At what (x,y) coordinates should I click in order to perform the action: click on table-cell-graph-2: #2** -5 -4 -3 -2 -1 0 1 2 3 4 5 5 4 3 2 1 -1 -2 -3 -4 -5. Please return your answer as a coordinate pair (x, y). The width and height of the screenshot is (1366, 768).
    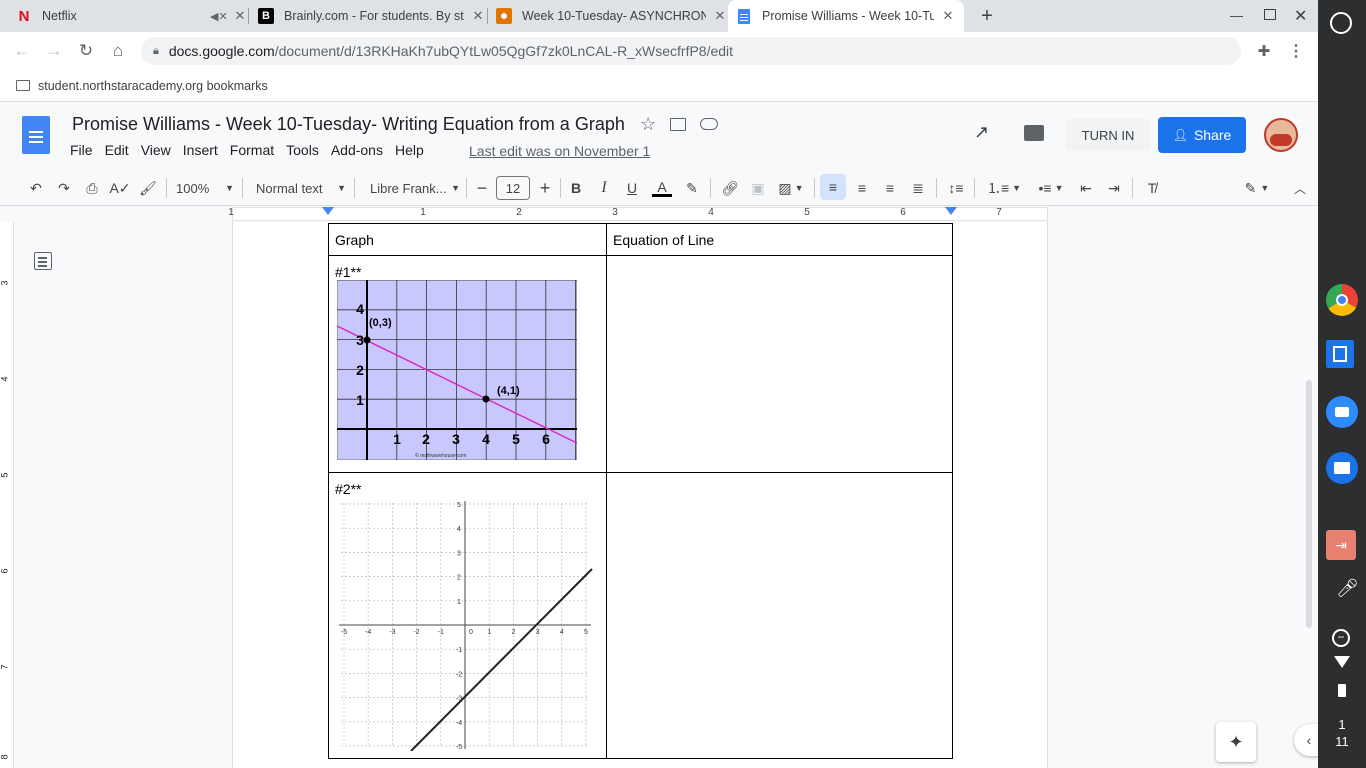
    Looking at the image, I should click on (467, 615).